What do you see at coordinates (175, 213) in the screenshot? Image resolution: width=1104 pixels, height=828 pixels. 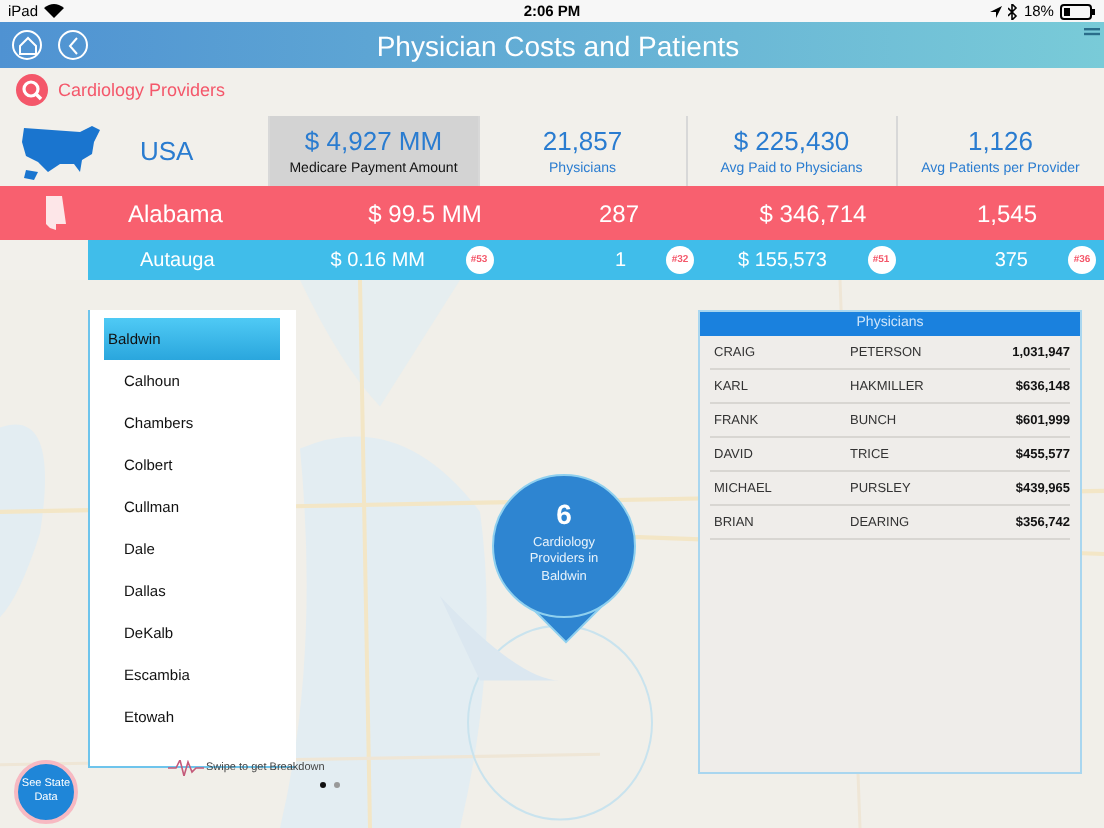 I see `state-name: Alabama` at bounding box center [175, 213].